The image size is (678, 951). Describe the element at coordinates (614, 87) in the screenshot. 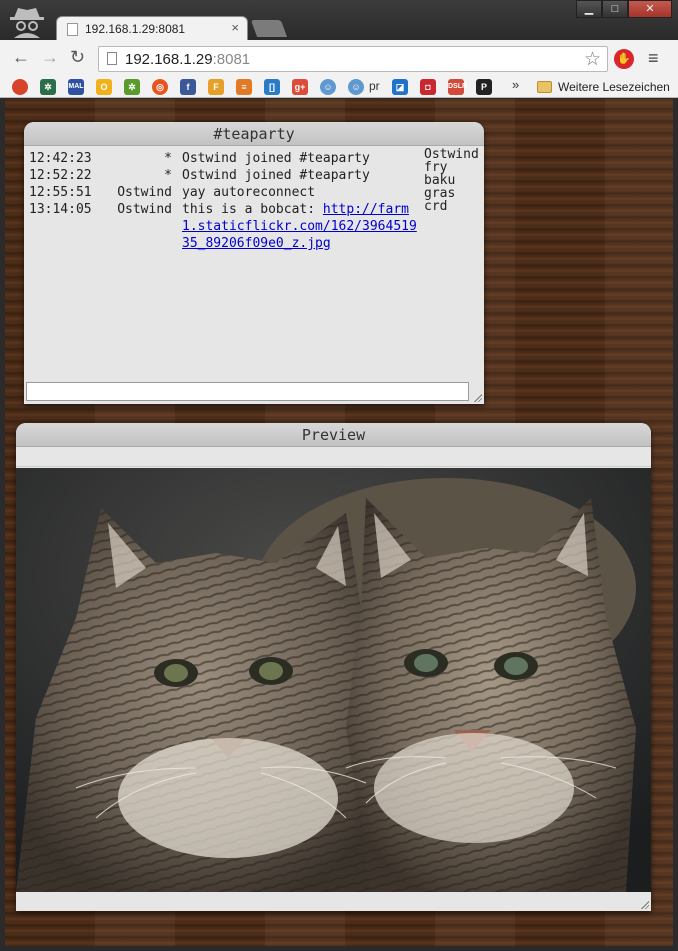

I see `folder-label: Weitere Lesezeichen` at that location.